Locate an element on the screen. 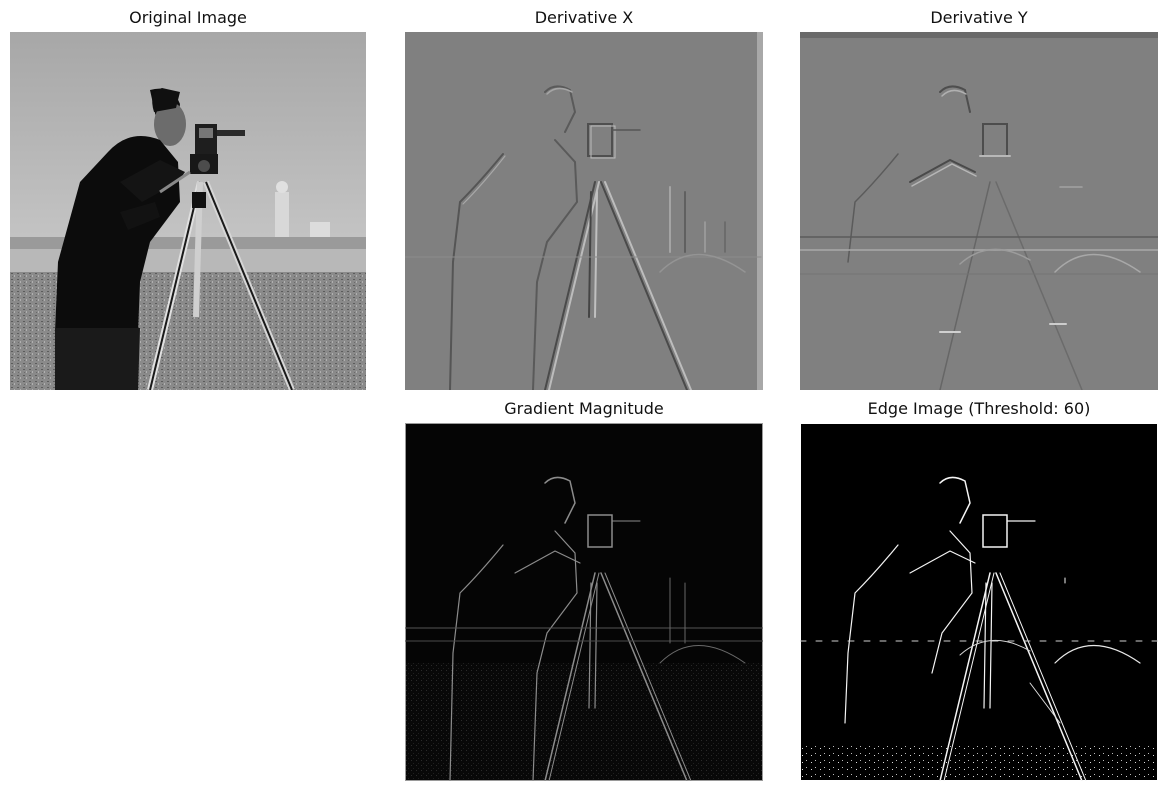 The width and height of the screenshot is (1167, 792). original-image is located at coordinates (188, 211).